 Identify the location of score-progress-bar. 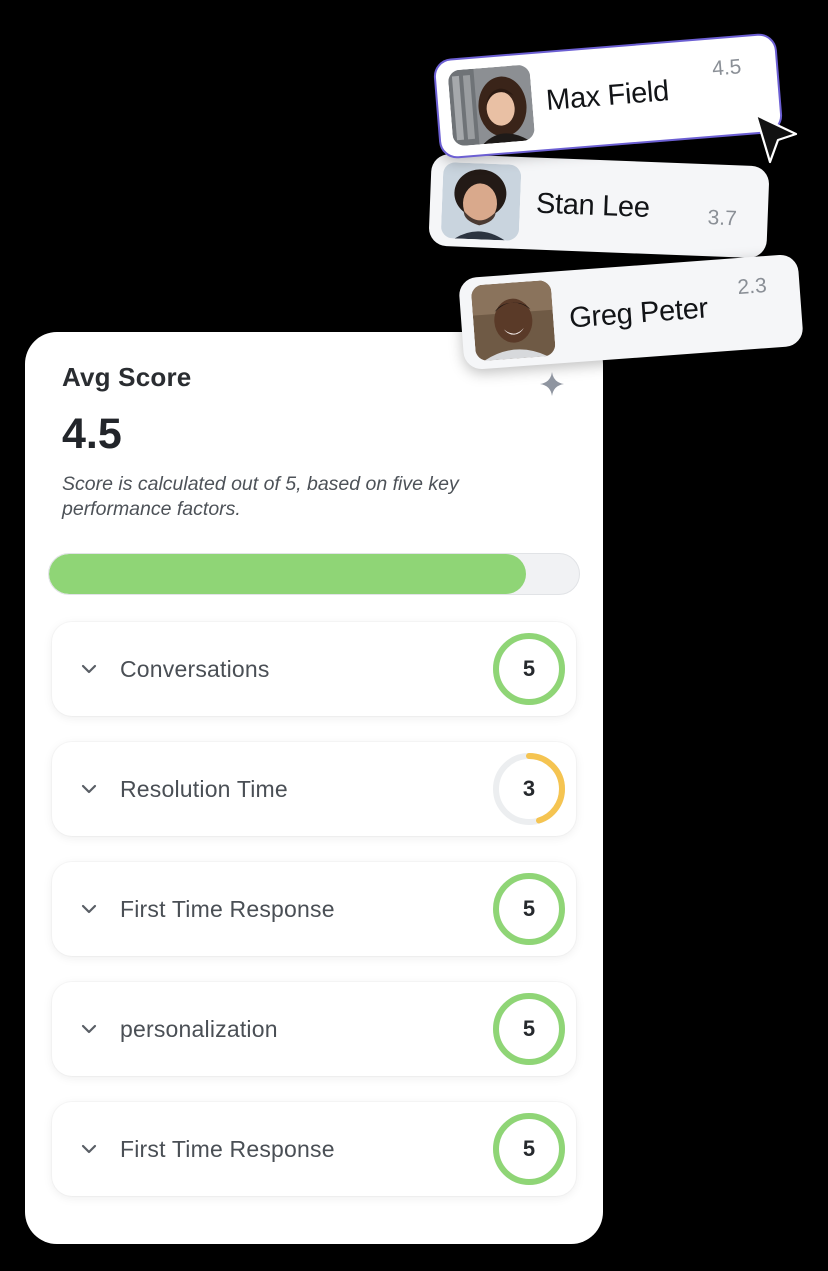
(314, 574).